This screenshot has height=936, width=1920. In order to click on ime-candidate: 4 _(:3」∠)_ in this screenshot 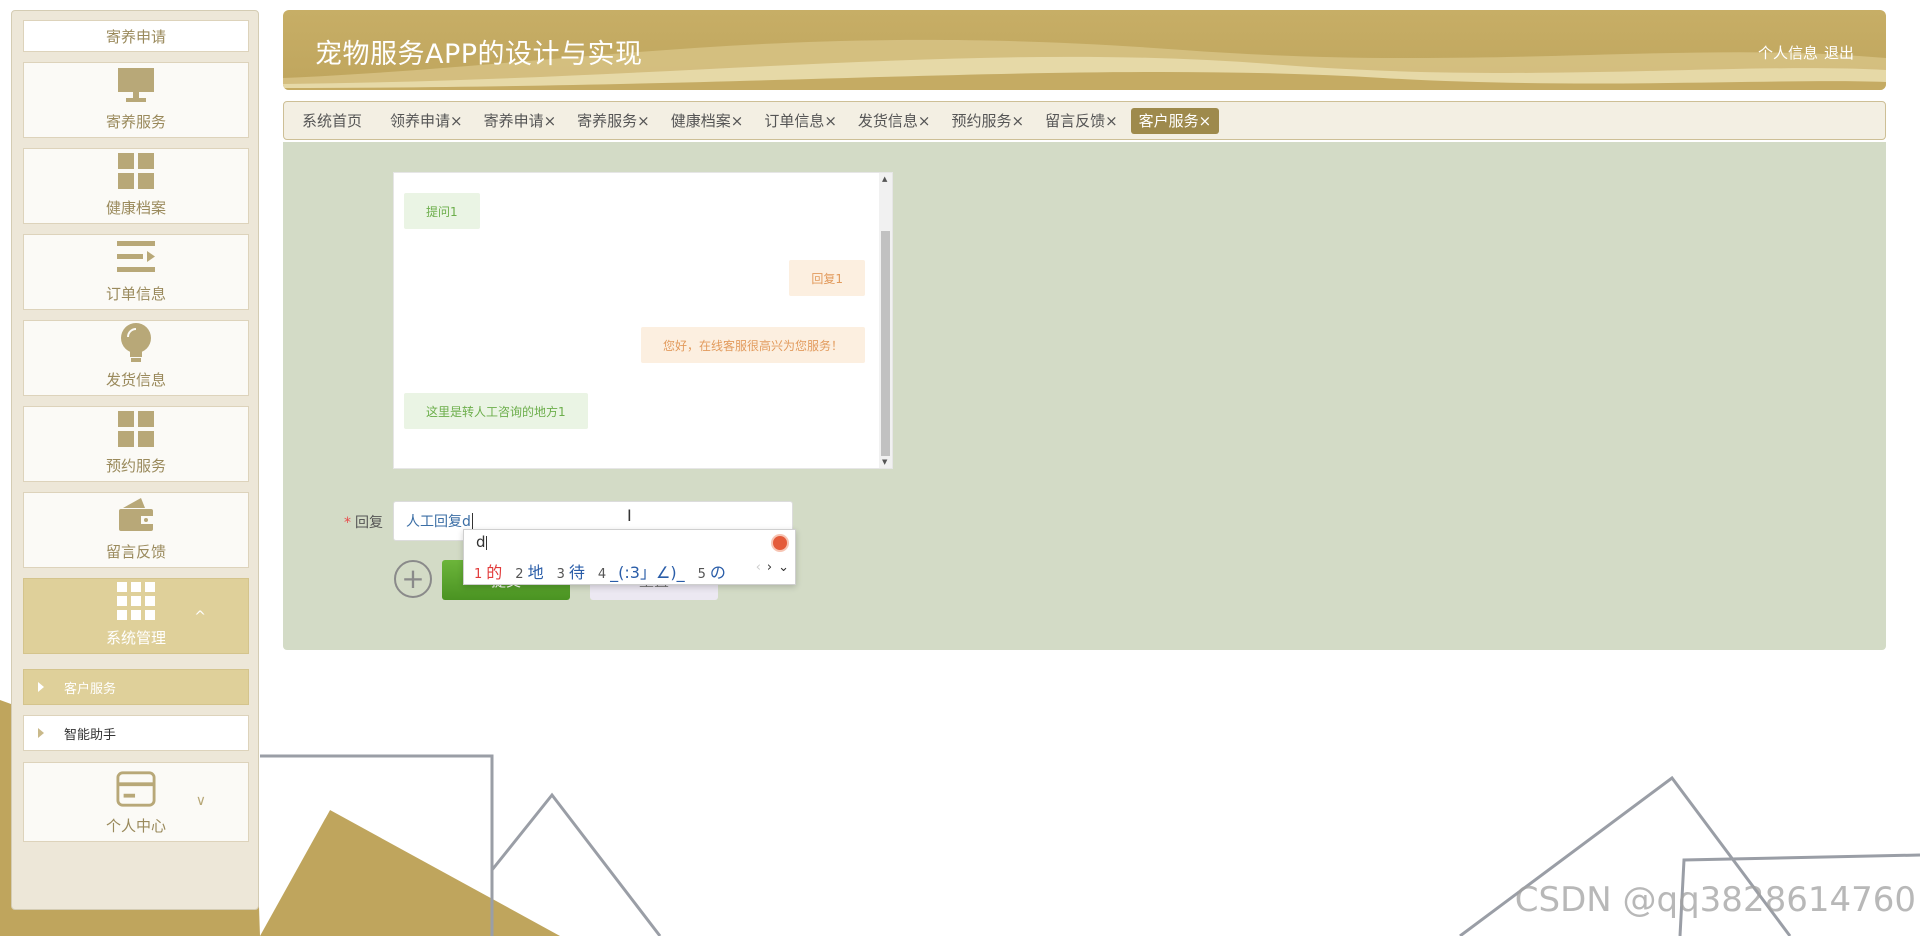, I will do `click(641, 571)`.